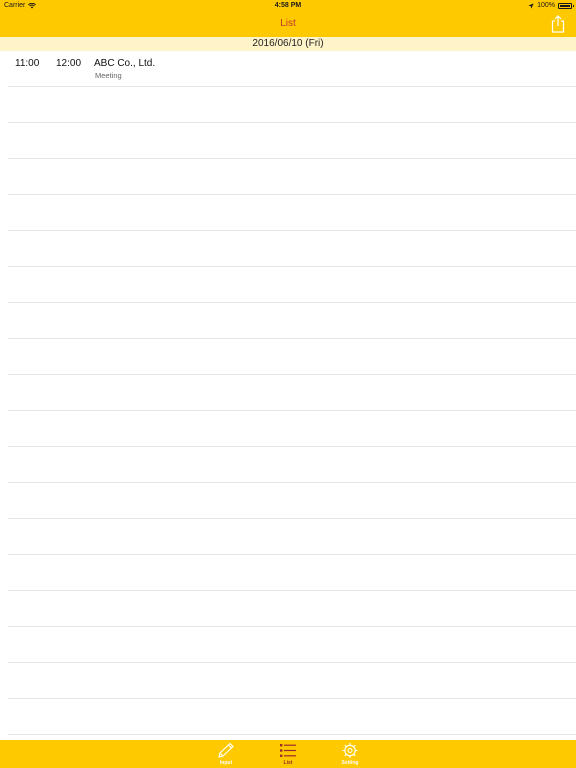  I want to click on share-button, so click(558, 24).